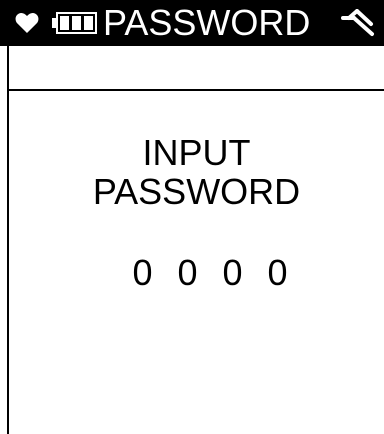  Describe the element at coordinates (187, 273) in the screenshot. I see `password-digit-2: 0` at that location.